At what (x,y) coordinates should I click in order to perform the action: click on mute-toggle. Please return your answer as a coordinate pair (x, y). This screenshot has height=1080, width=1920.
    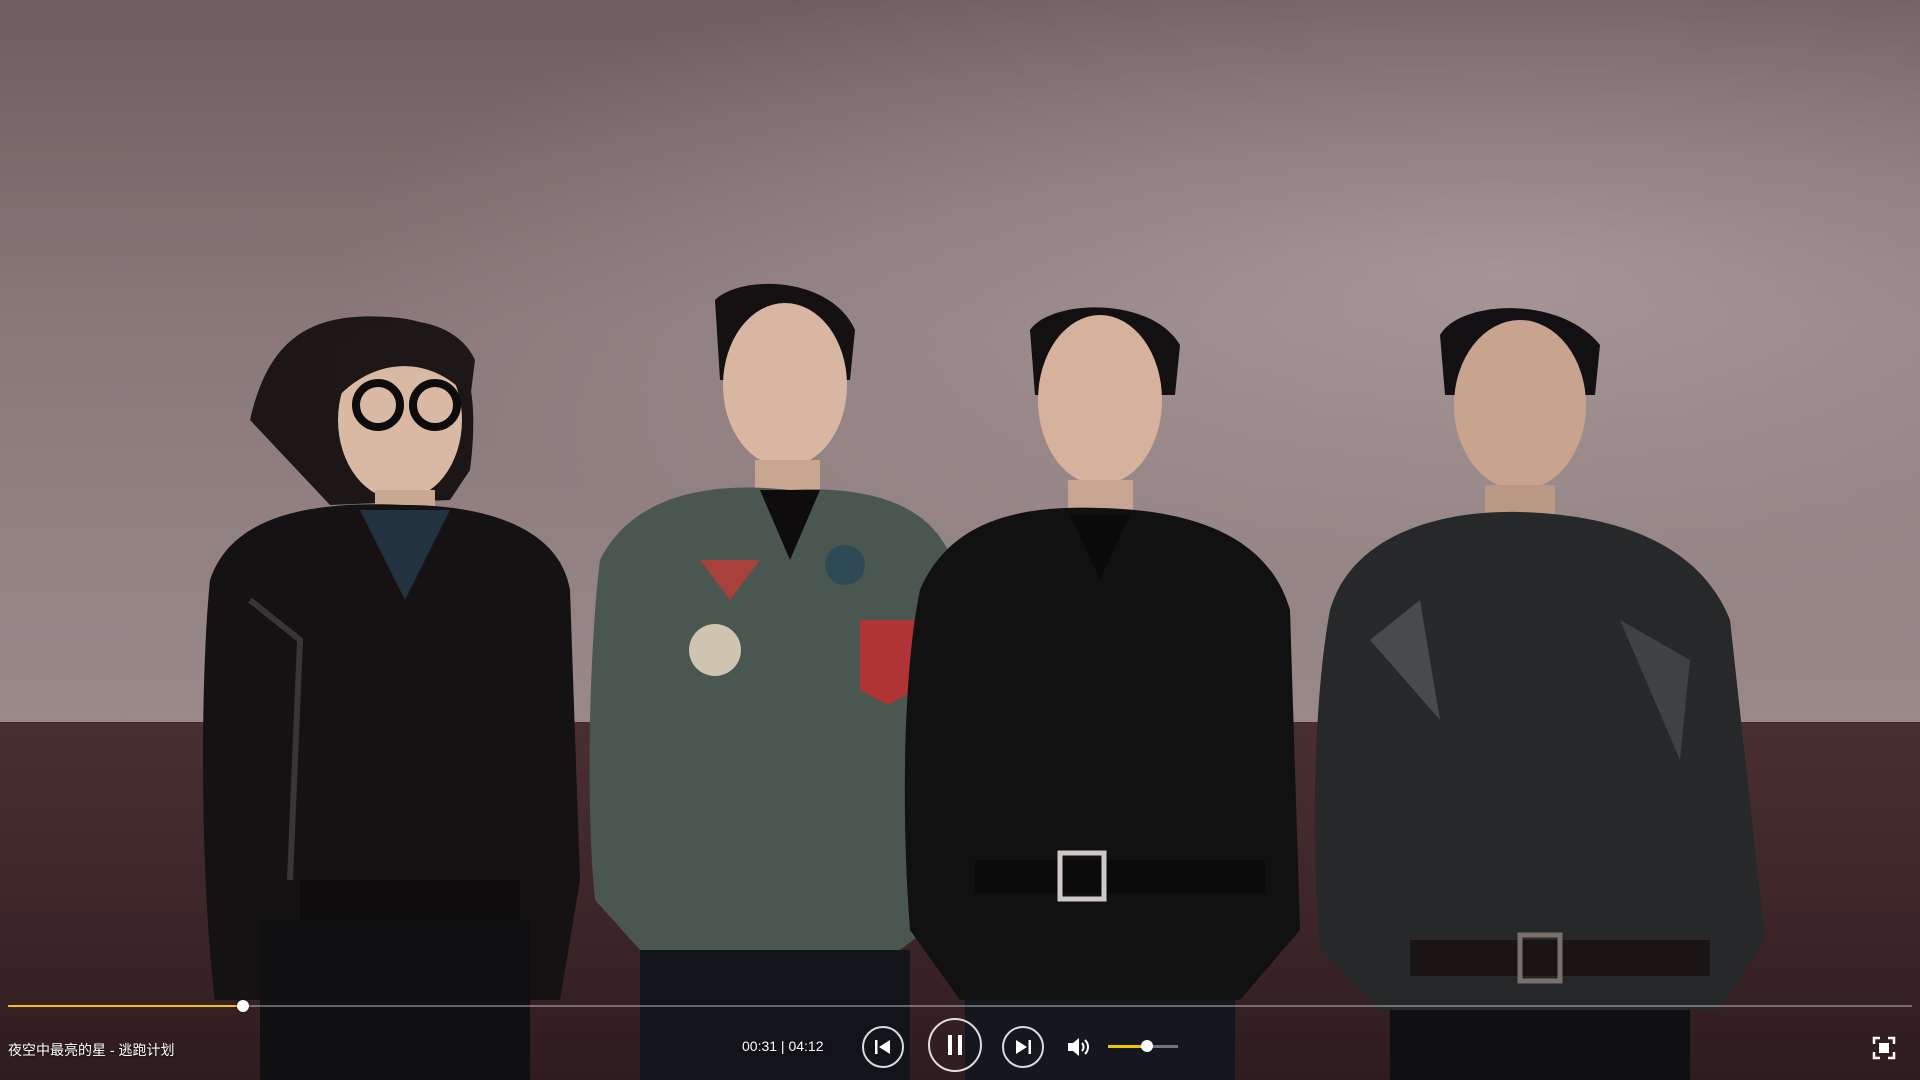
    Looking at the image, I should click on (1079, 1047).